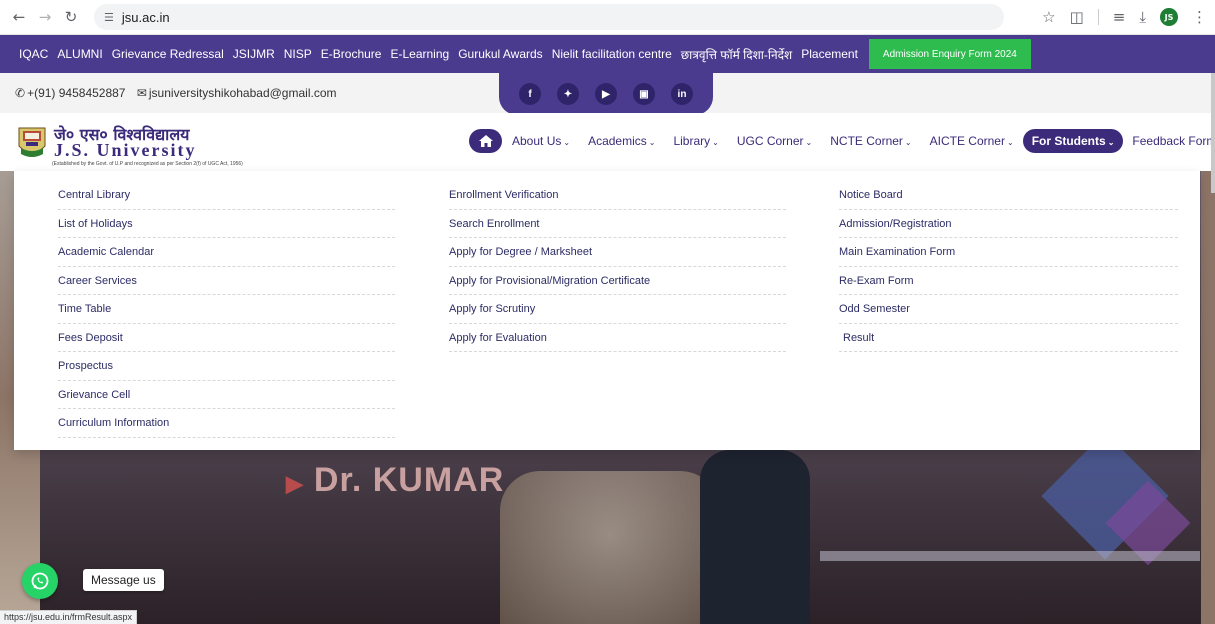  I want to click on browser-actions: ☆ ◫ ≡ ⤓ JS ⋮, so click(1124, 17).